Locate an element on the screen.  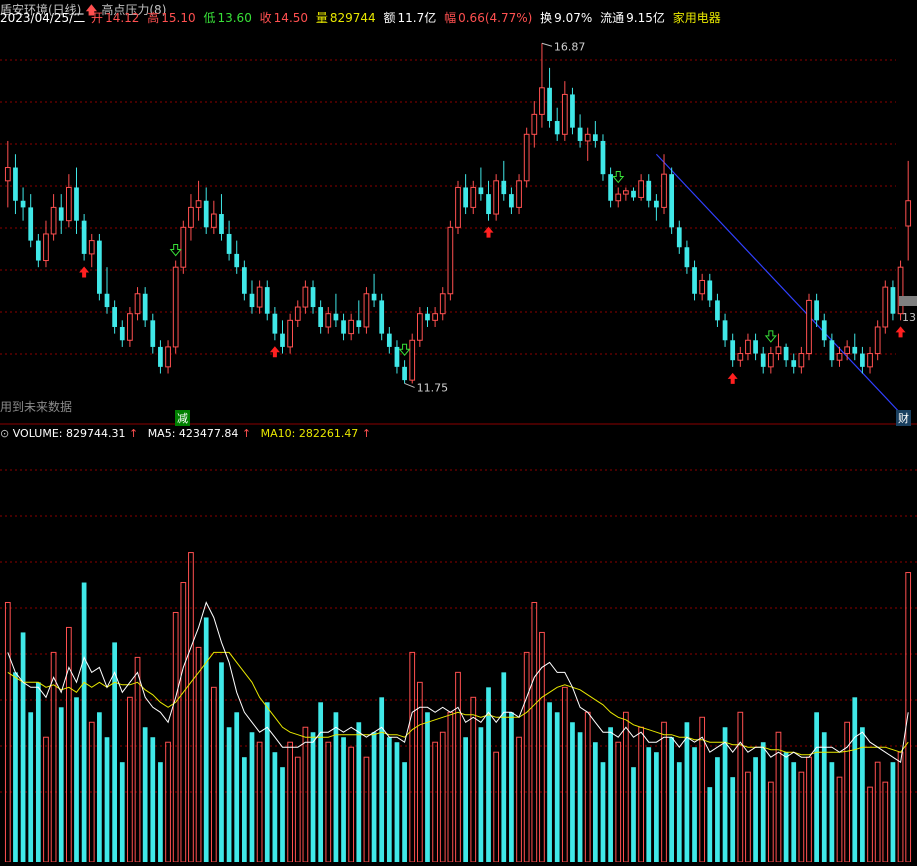
turnover-value: 9.07% is located at coordinates (573, 18).